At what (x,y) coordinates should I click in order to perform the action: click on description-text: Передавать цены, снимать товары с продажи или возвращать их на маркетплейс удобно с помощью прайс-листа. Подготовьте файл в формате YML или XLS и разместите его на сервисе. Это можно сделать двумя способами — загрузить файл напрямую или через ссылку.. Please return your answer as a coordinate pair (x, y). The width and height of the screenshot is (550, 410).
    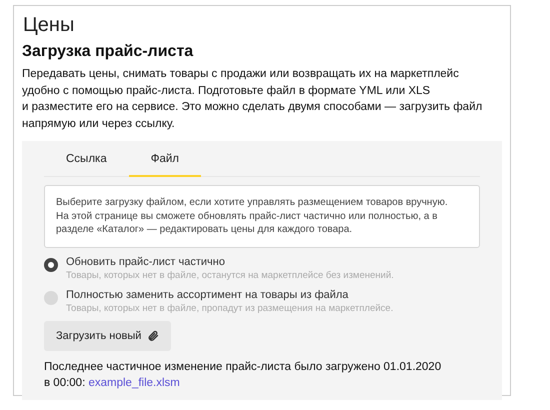
    Looking at the image, I should click on (253, 99).